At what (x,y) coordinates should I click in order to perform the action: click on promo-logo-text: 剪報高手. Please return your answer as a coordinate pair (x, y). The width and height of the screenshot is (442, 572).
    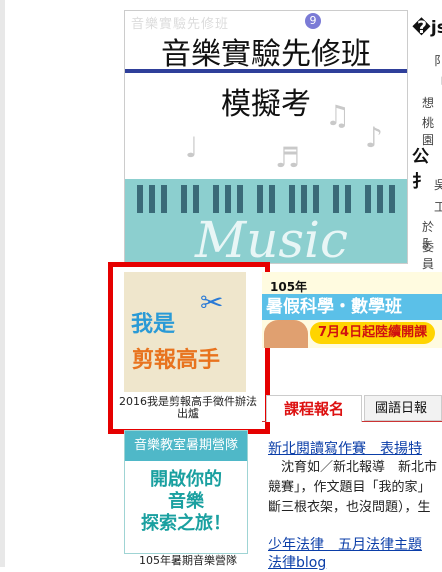
    Looking at the image, I should click on (176, 360).